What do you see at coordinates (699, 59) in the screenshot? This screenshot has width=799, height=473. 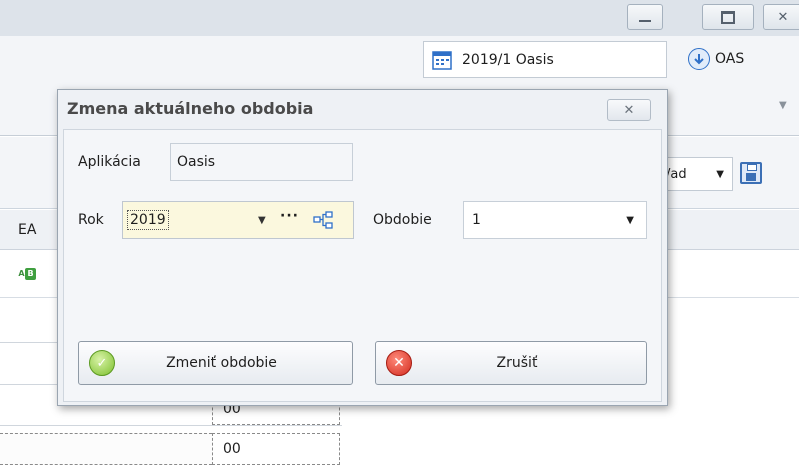 I see `download-circle-icon` at bounding box center [699, 59].